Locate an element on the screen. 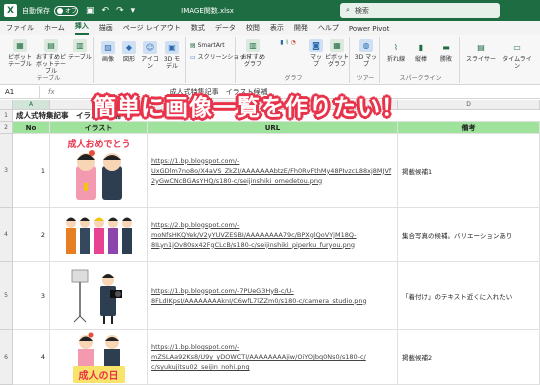 The height and width of the screenshot is (385, 540). 3d-map-button: ◍ 3D マップ is located at coordinates (366, 53).